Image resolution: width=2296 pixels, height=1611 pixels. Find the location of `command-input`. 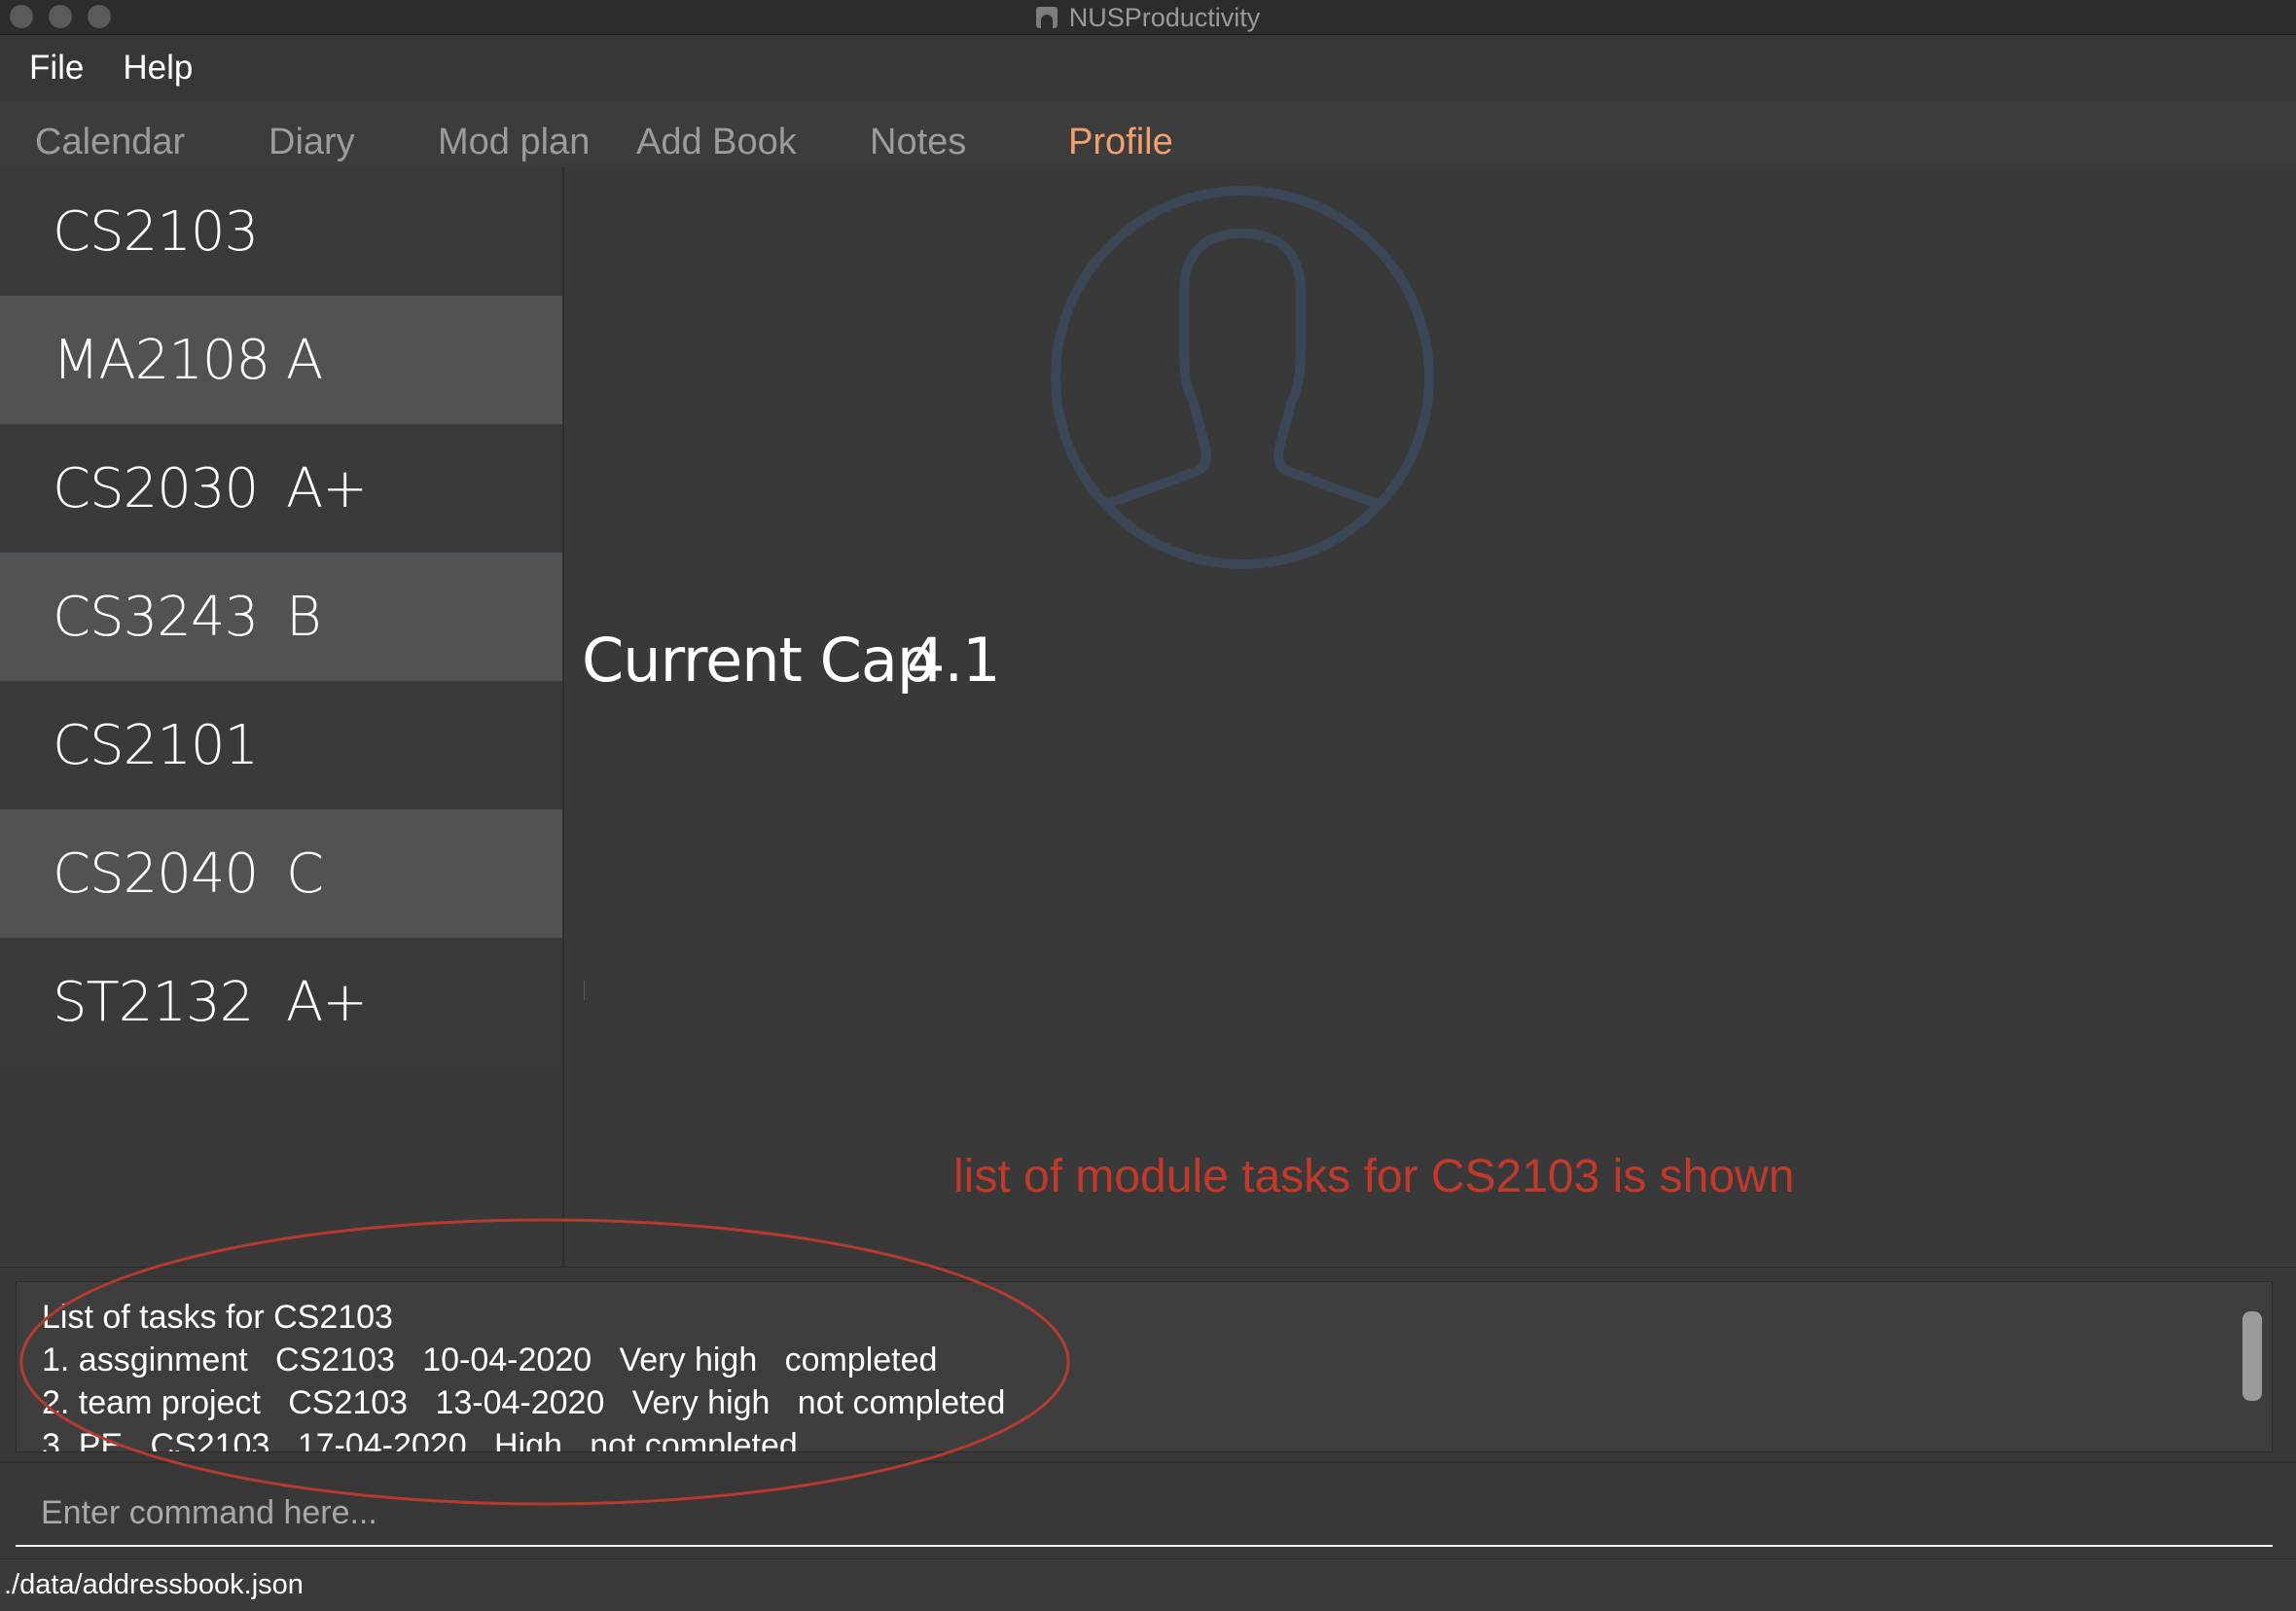

command-input is located at coordinates (1144, 1514).